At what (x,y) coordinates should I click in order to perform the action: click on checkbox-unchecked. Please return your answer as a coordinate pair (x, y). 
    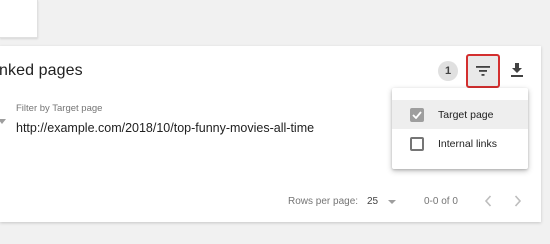
    Looking at the image, I should click on (417, 143).